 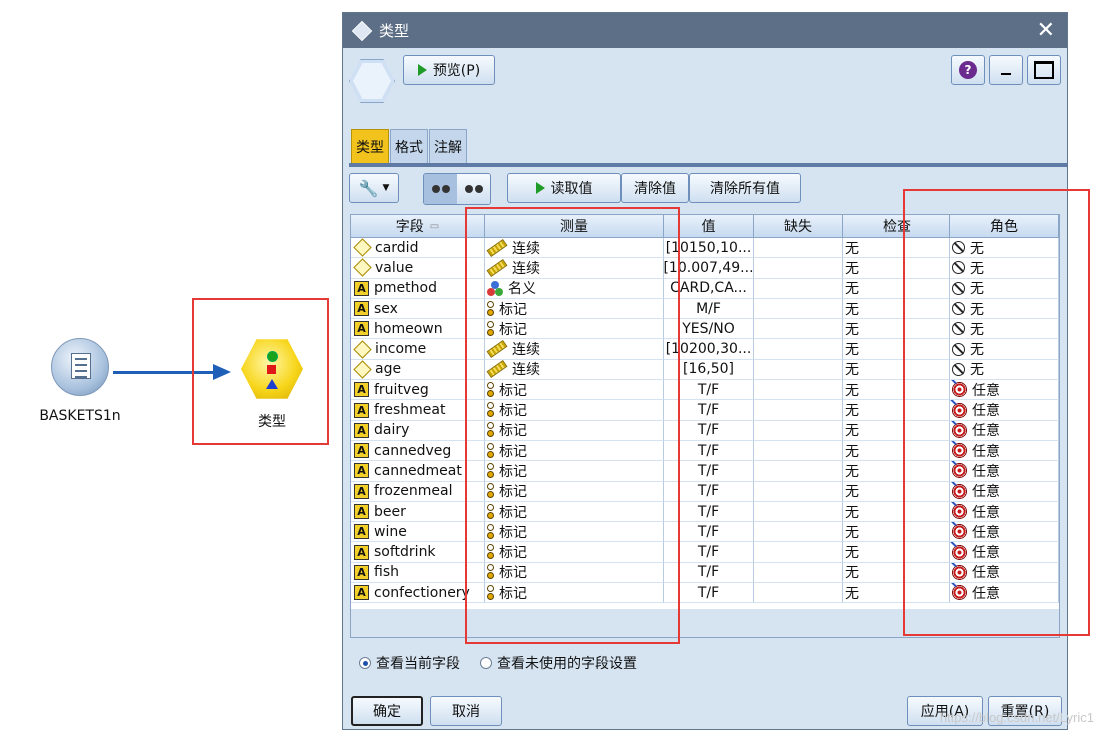 What do you see at coordinates (413, 491) in the screenshot?
I see `field-name: frozenmeal` at bounding box center [413, 491].